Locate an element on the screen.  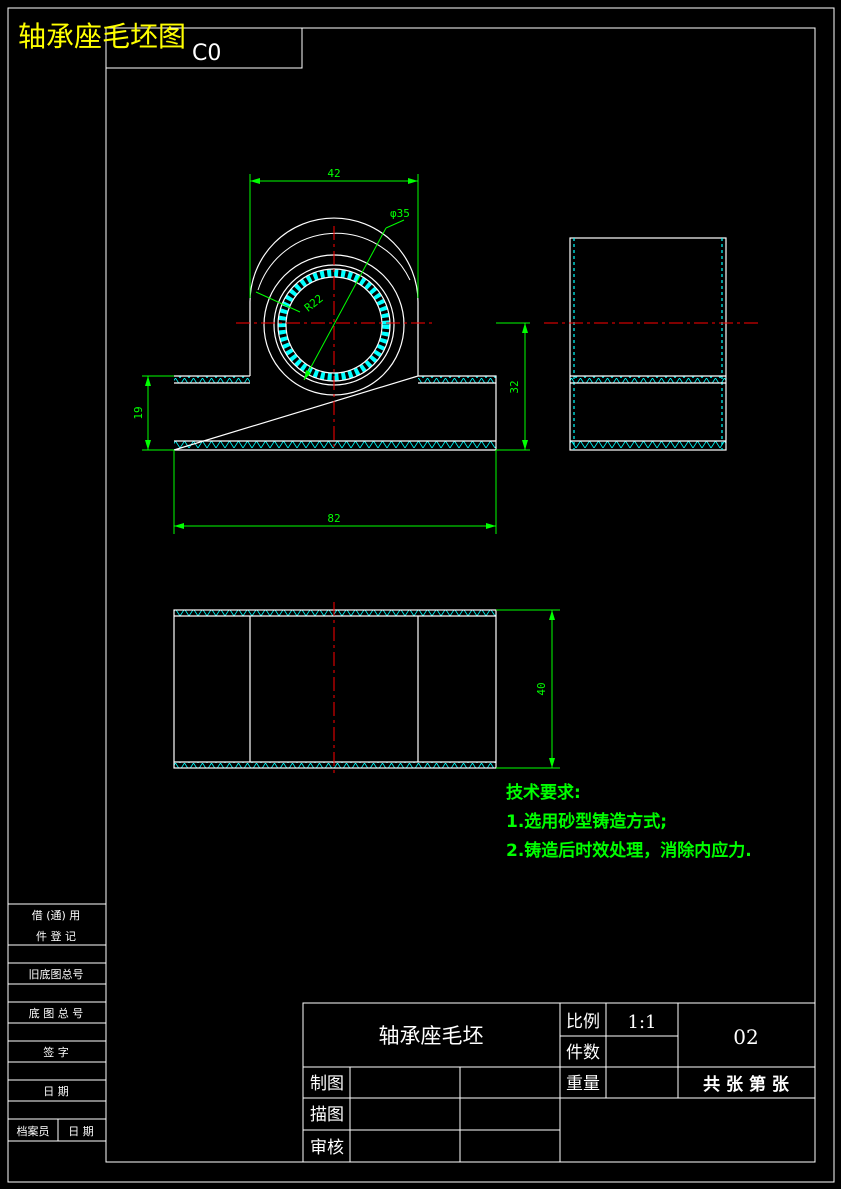
scale-label: 比例 is located at coordinates (583, 1022).